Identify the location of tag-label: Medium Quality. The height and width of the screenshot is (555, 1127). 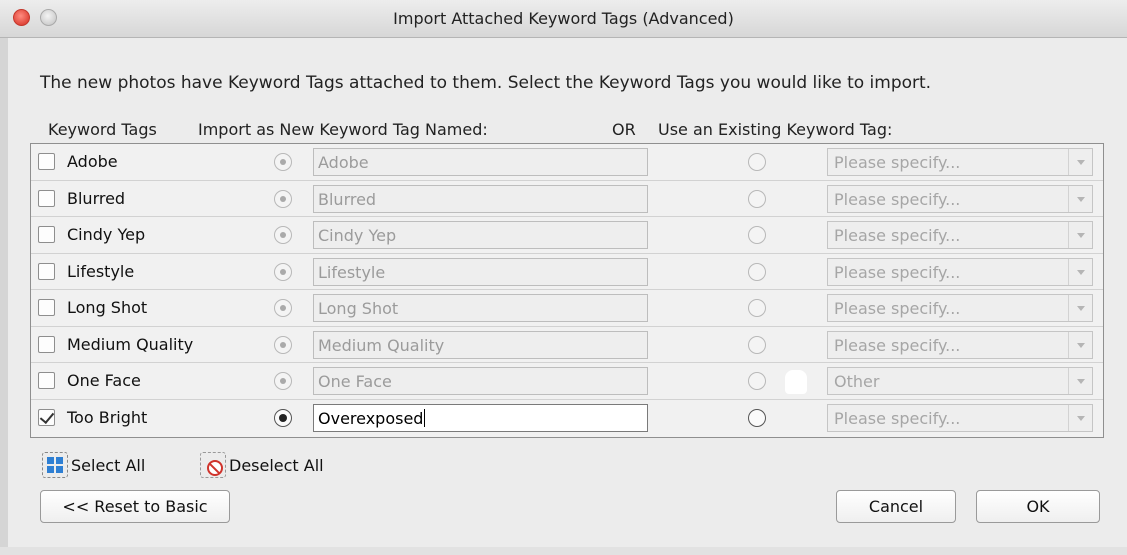
(130, 344).